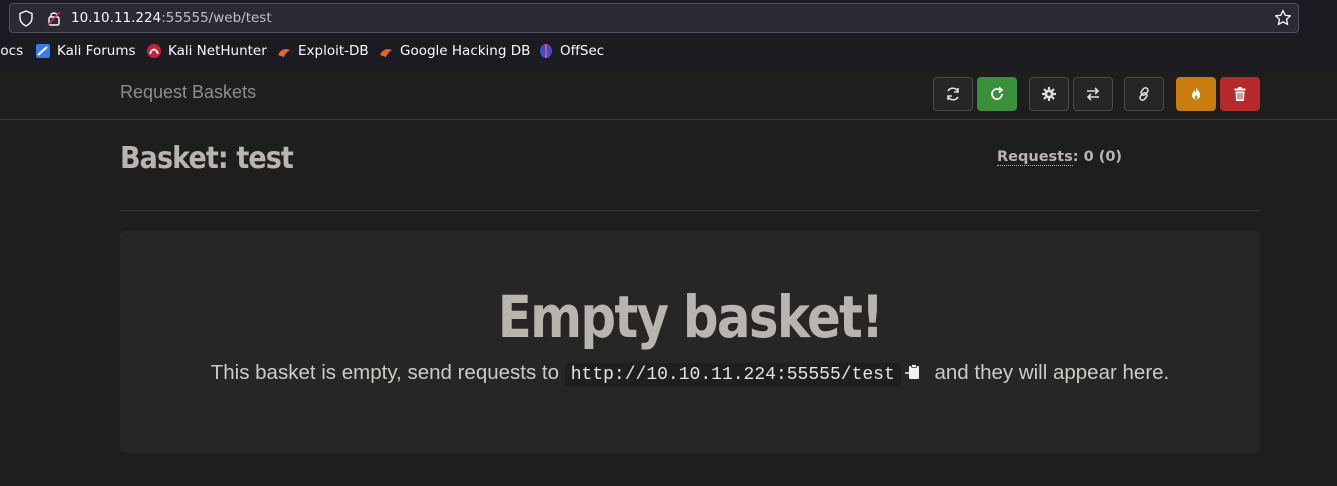 Image resolution: width=1337 pixels, height=486 pixels. I want to click on bookmark-google-hacking-db: Google Hacking DB, so click(454, 51).